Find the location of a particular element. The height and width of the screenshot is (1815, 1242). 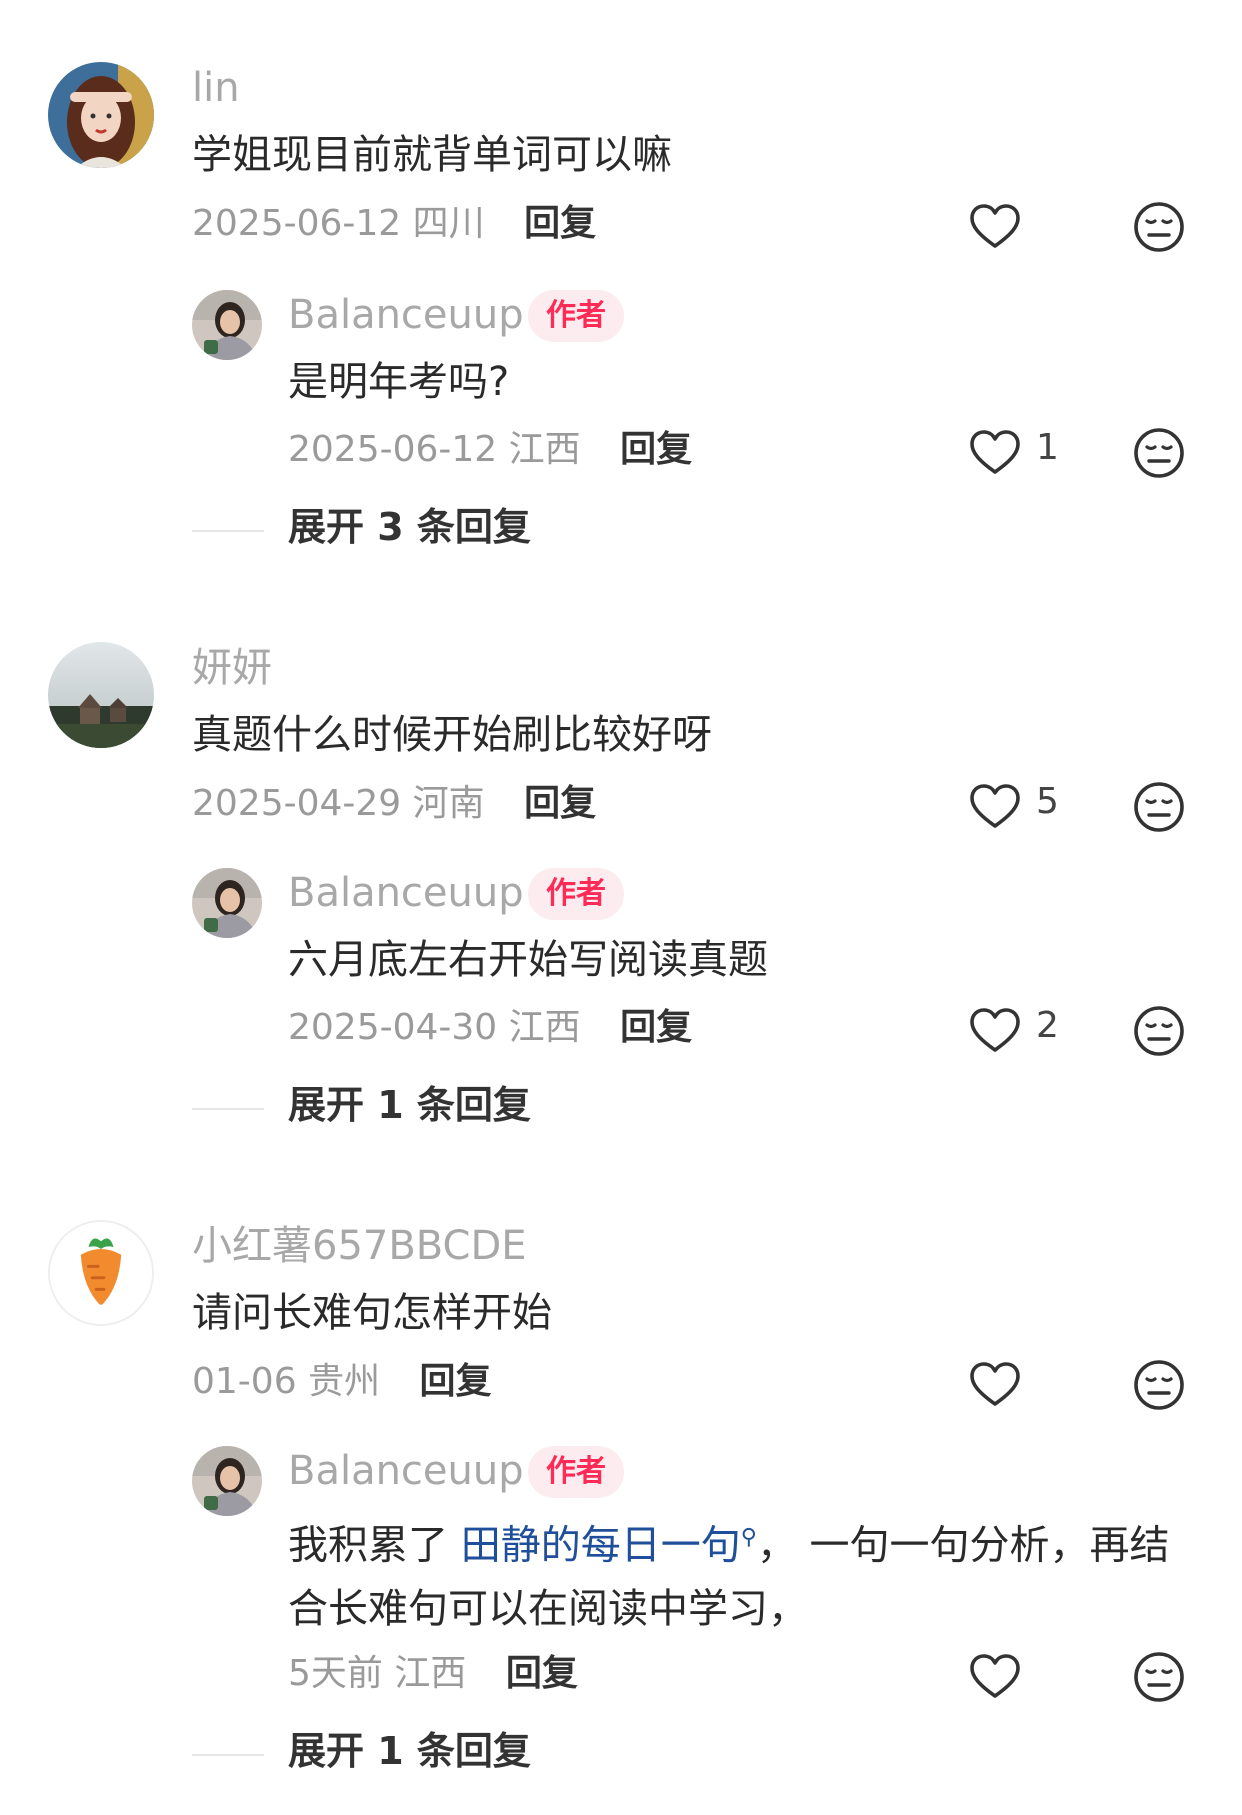

comment-meta: 2025-04-29 河南 回复 is located at coordinates (394, 804).